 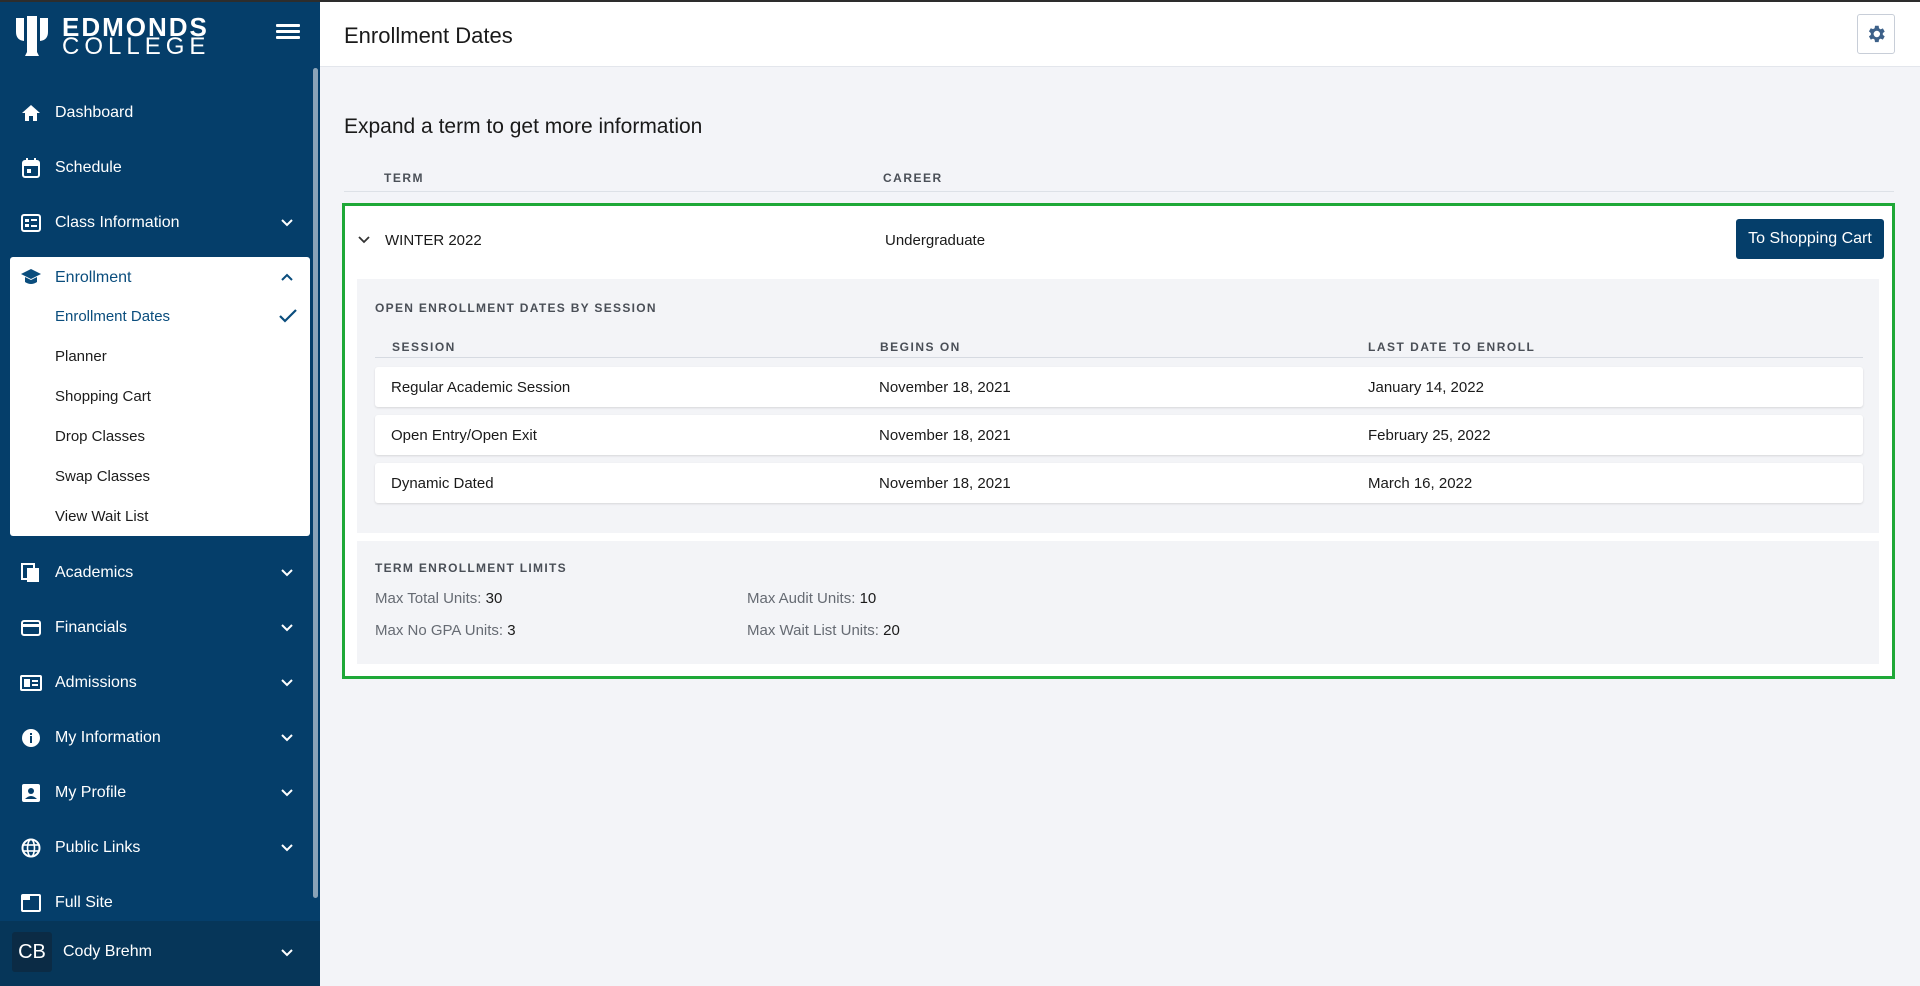 I want to click on limit-value: 30, so click(x=494, y=598).